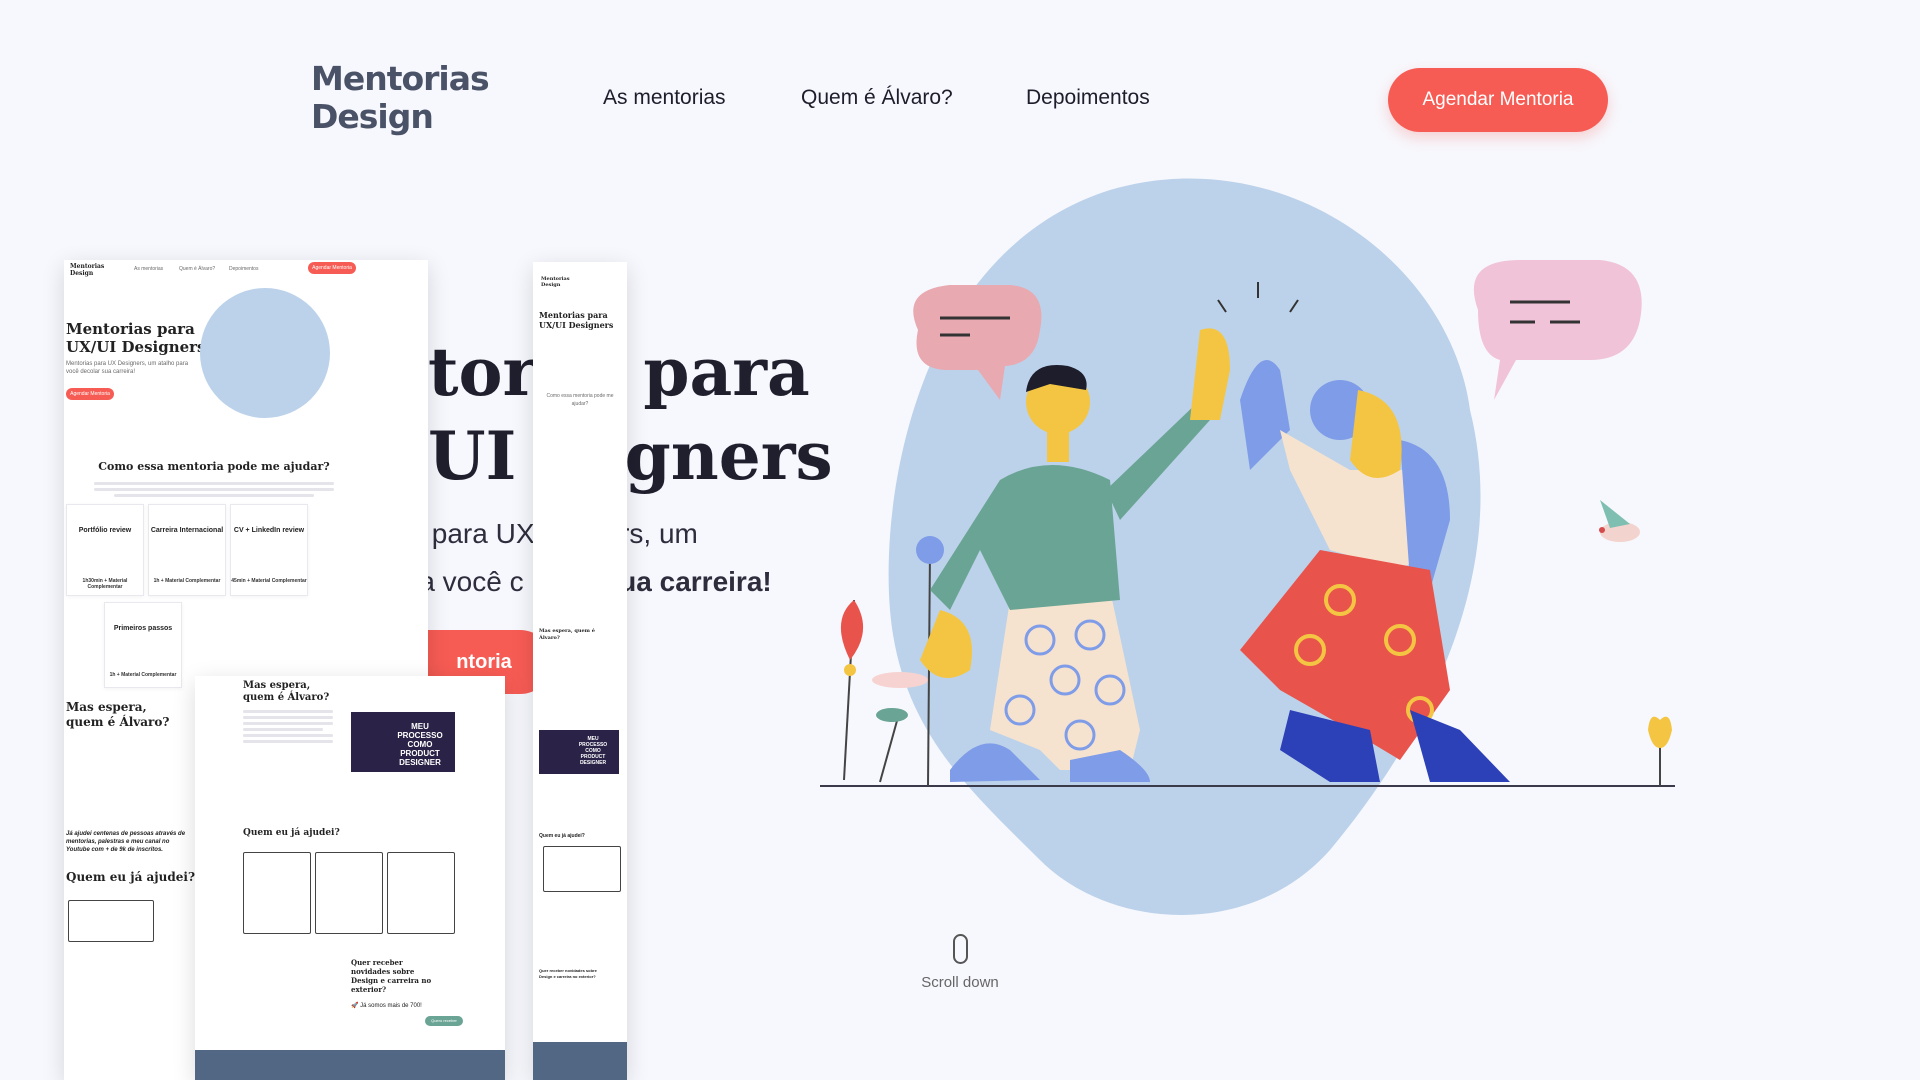  What do you see at coordinates (1660, 732) in the screenshot?
I see `yellow-tulip-icon` at bounding box center [1660, 732].